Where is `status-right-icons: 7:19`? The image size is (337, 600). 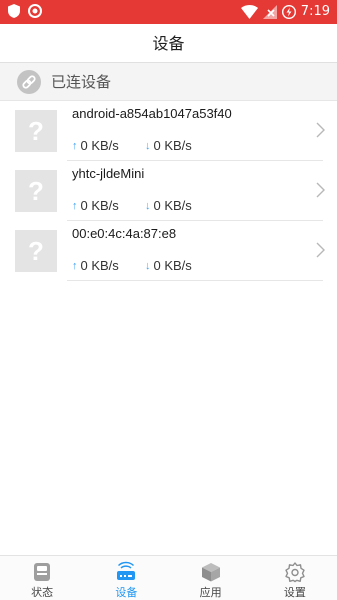
status-right-icons: 7:19 is located at coordinates (285, 12).